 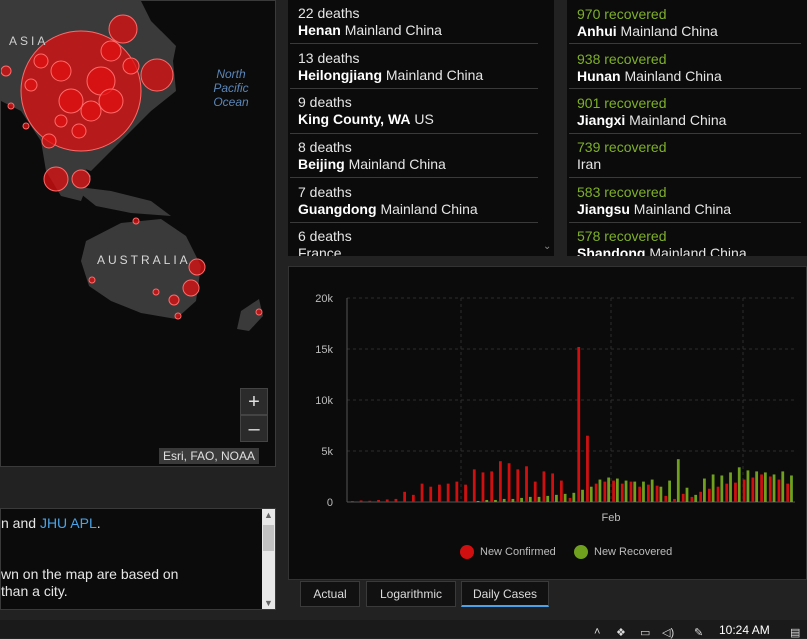 I want to click on notification-icon: ▤, so click(x=795, y=632).